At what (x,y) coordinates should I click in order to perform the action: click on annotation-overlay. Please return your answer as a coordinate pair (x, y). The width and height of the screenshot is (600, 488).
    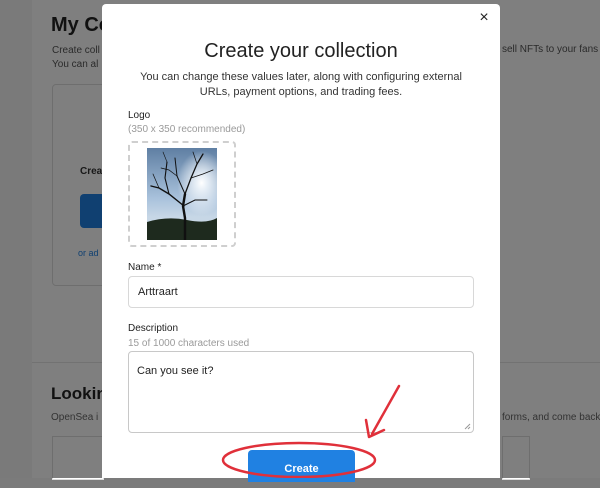
    Looking at the image, I should click on (311, 431).